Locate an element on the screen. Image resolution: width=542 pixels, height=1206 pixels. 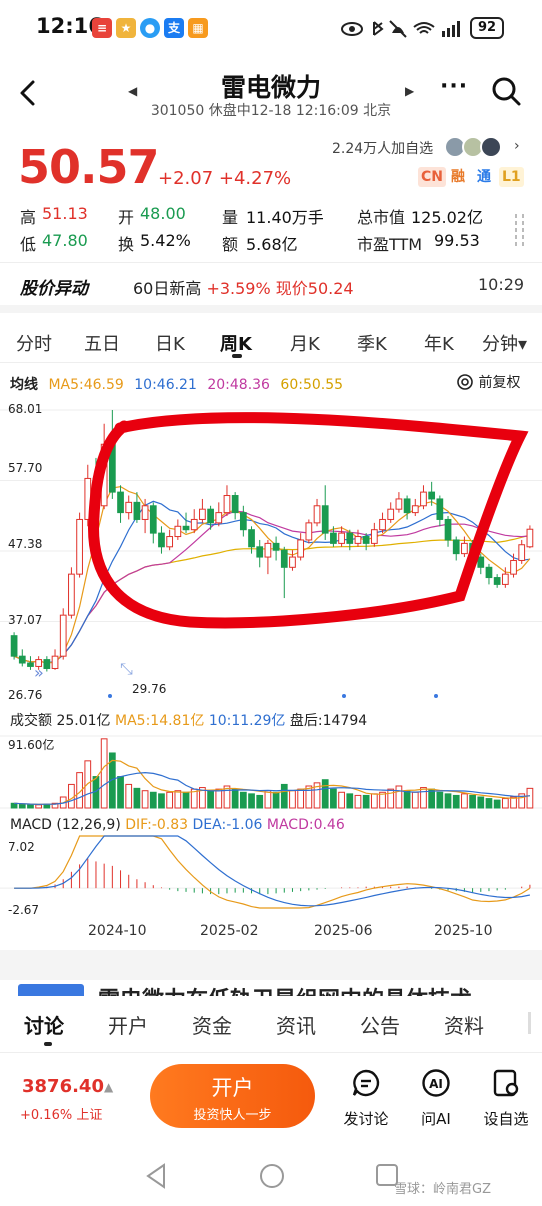
settings-icon is located at coordinates (465, 382).